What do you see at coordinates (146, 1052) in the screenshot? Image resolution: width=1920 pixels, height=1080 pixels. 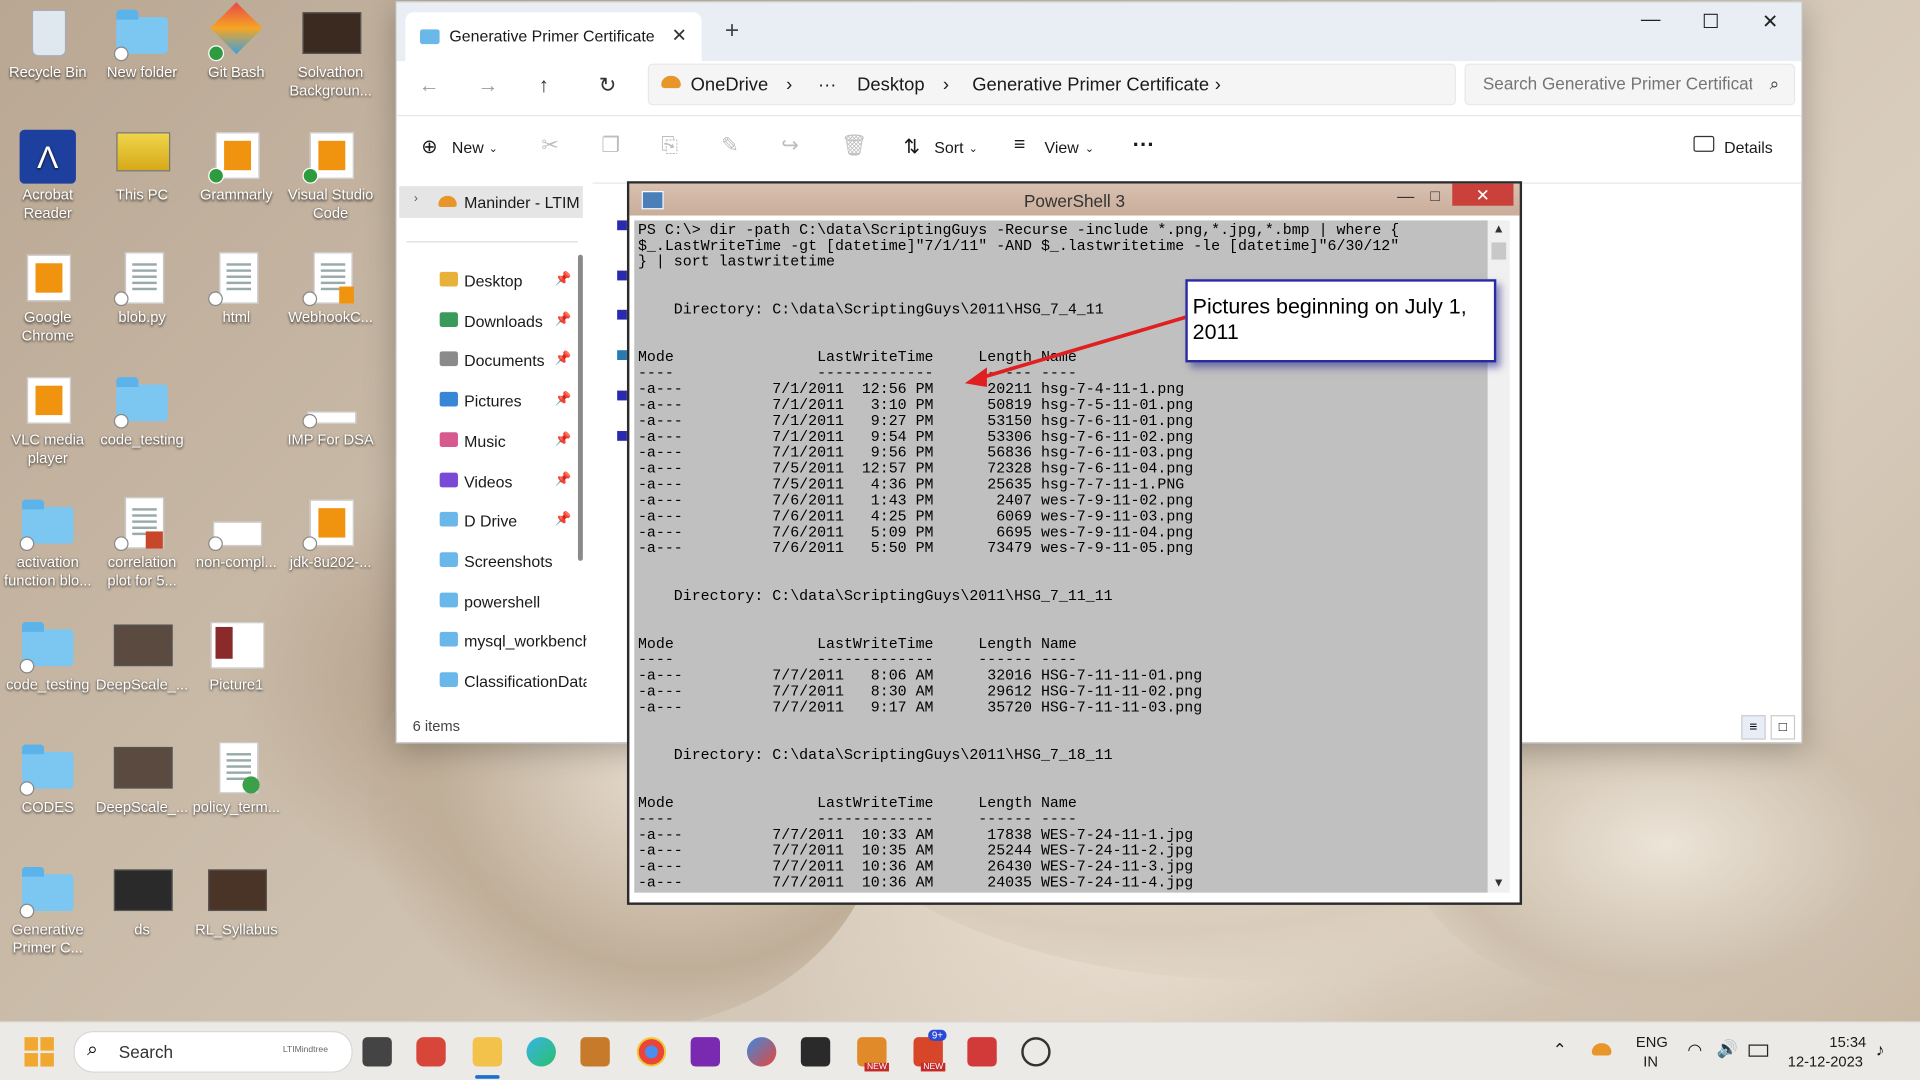 I see `taskbar-search-label: Search` at bounding box center [146, 1052].